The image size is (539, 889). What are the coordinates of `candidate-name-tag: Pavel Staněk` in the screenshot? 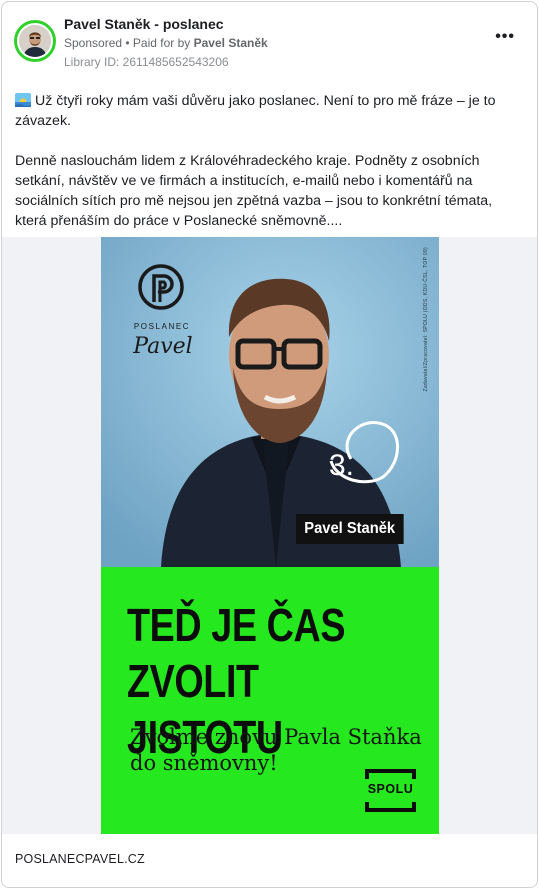 It's located at (350, 529).